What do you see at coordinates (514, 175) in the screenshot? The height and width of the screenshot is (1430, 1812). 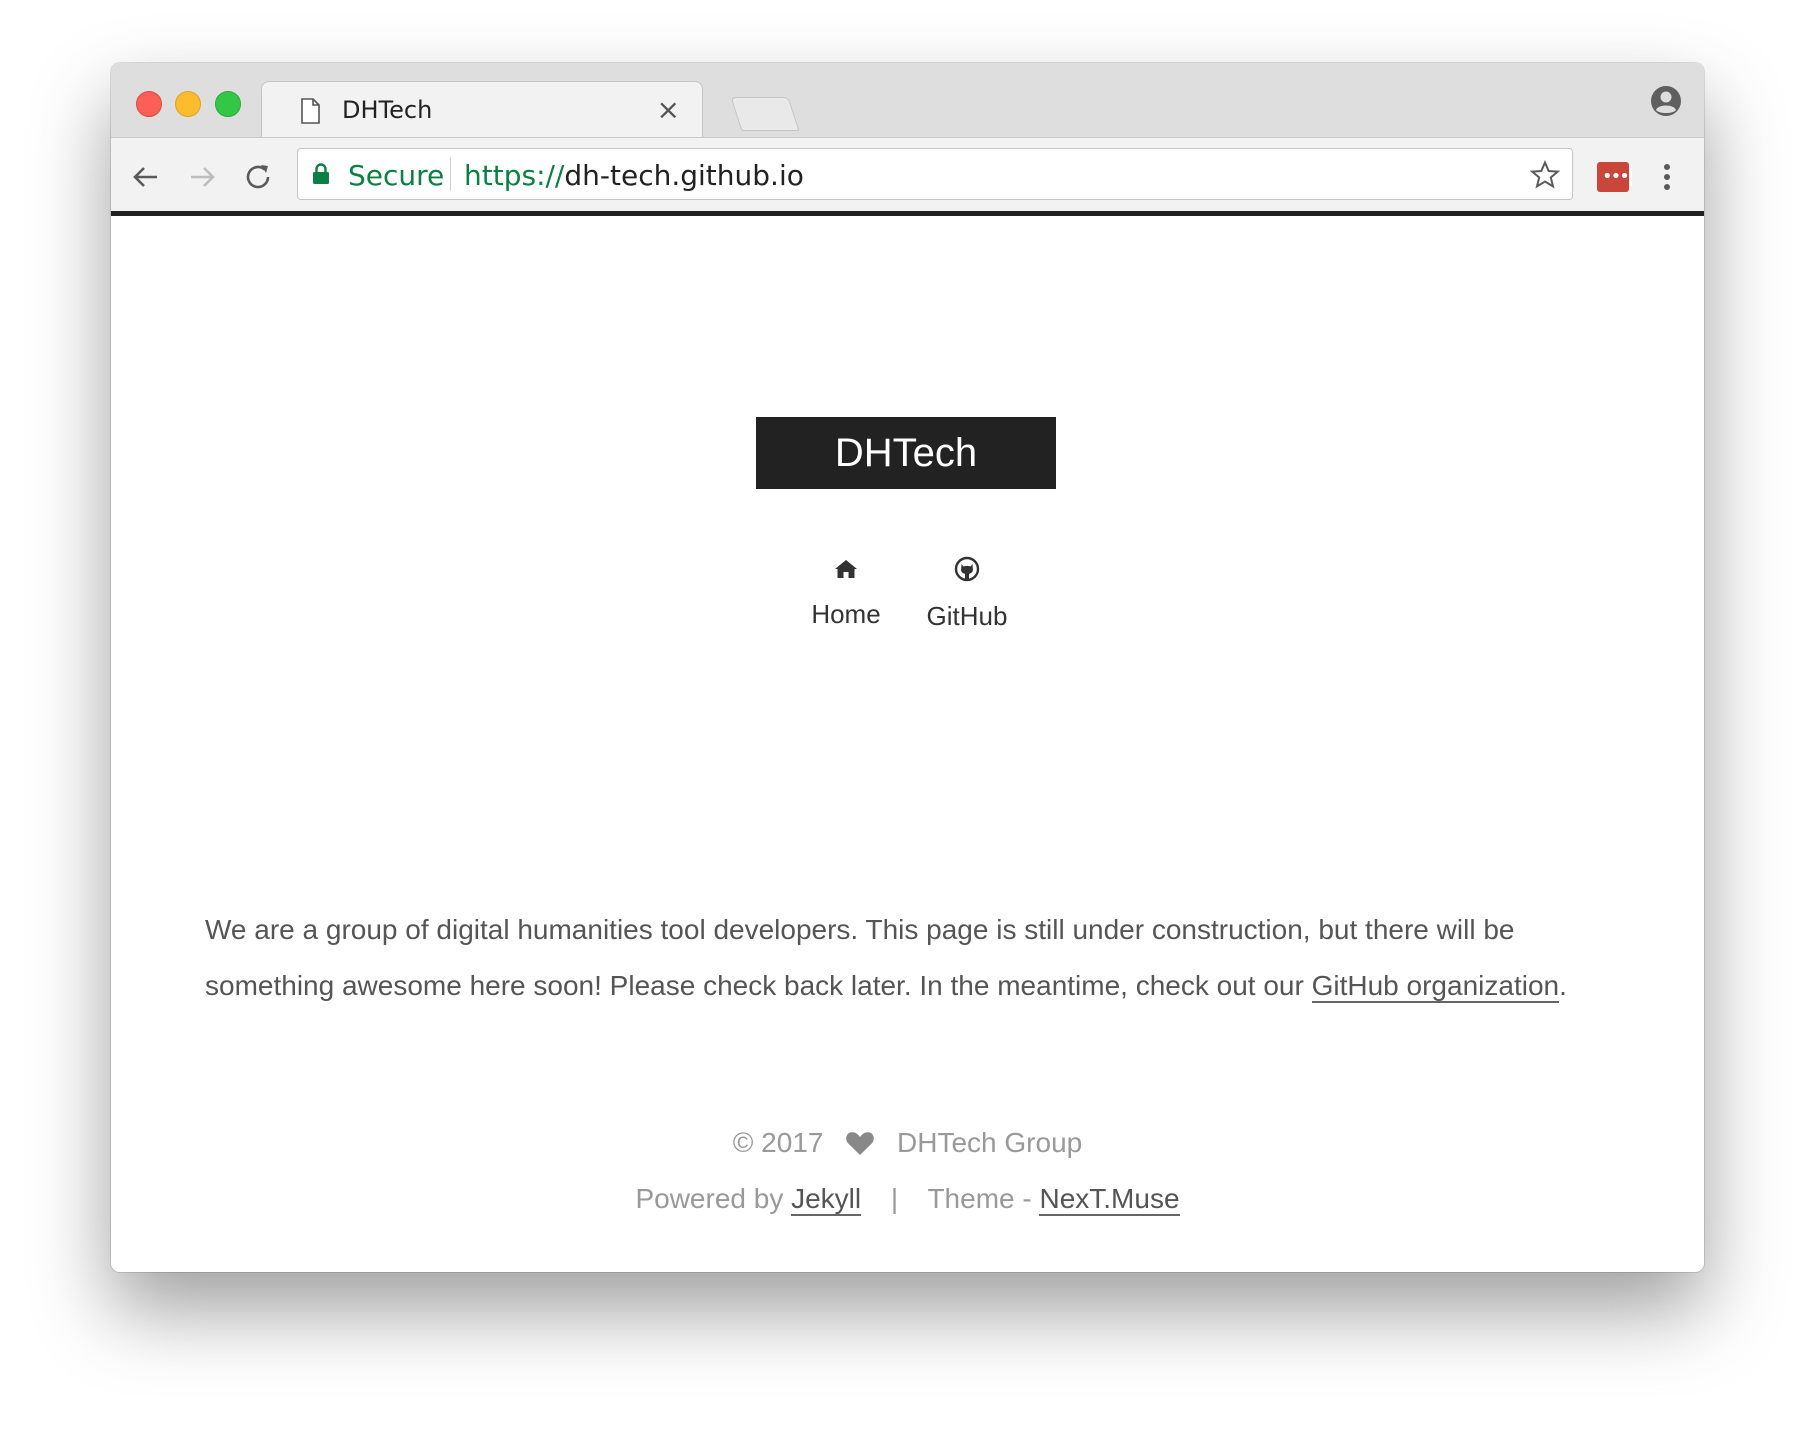 I see `url-scheme: https://` at bounding box center [514, 175].